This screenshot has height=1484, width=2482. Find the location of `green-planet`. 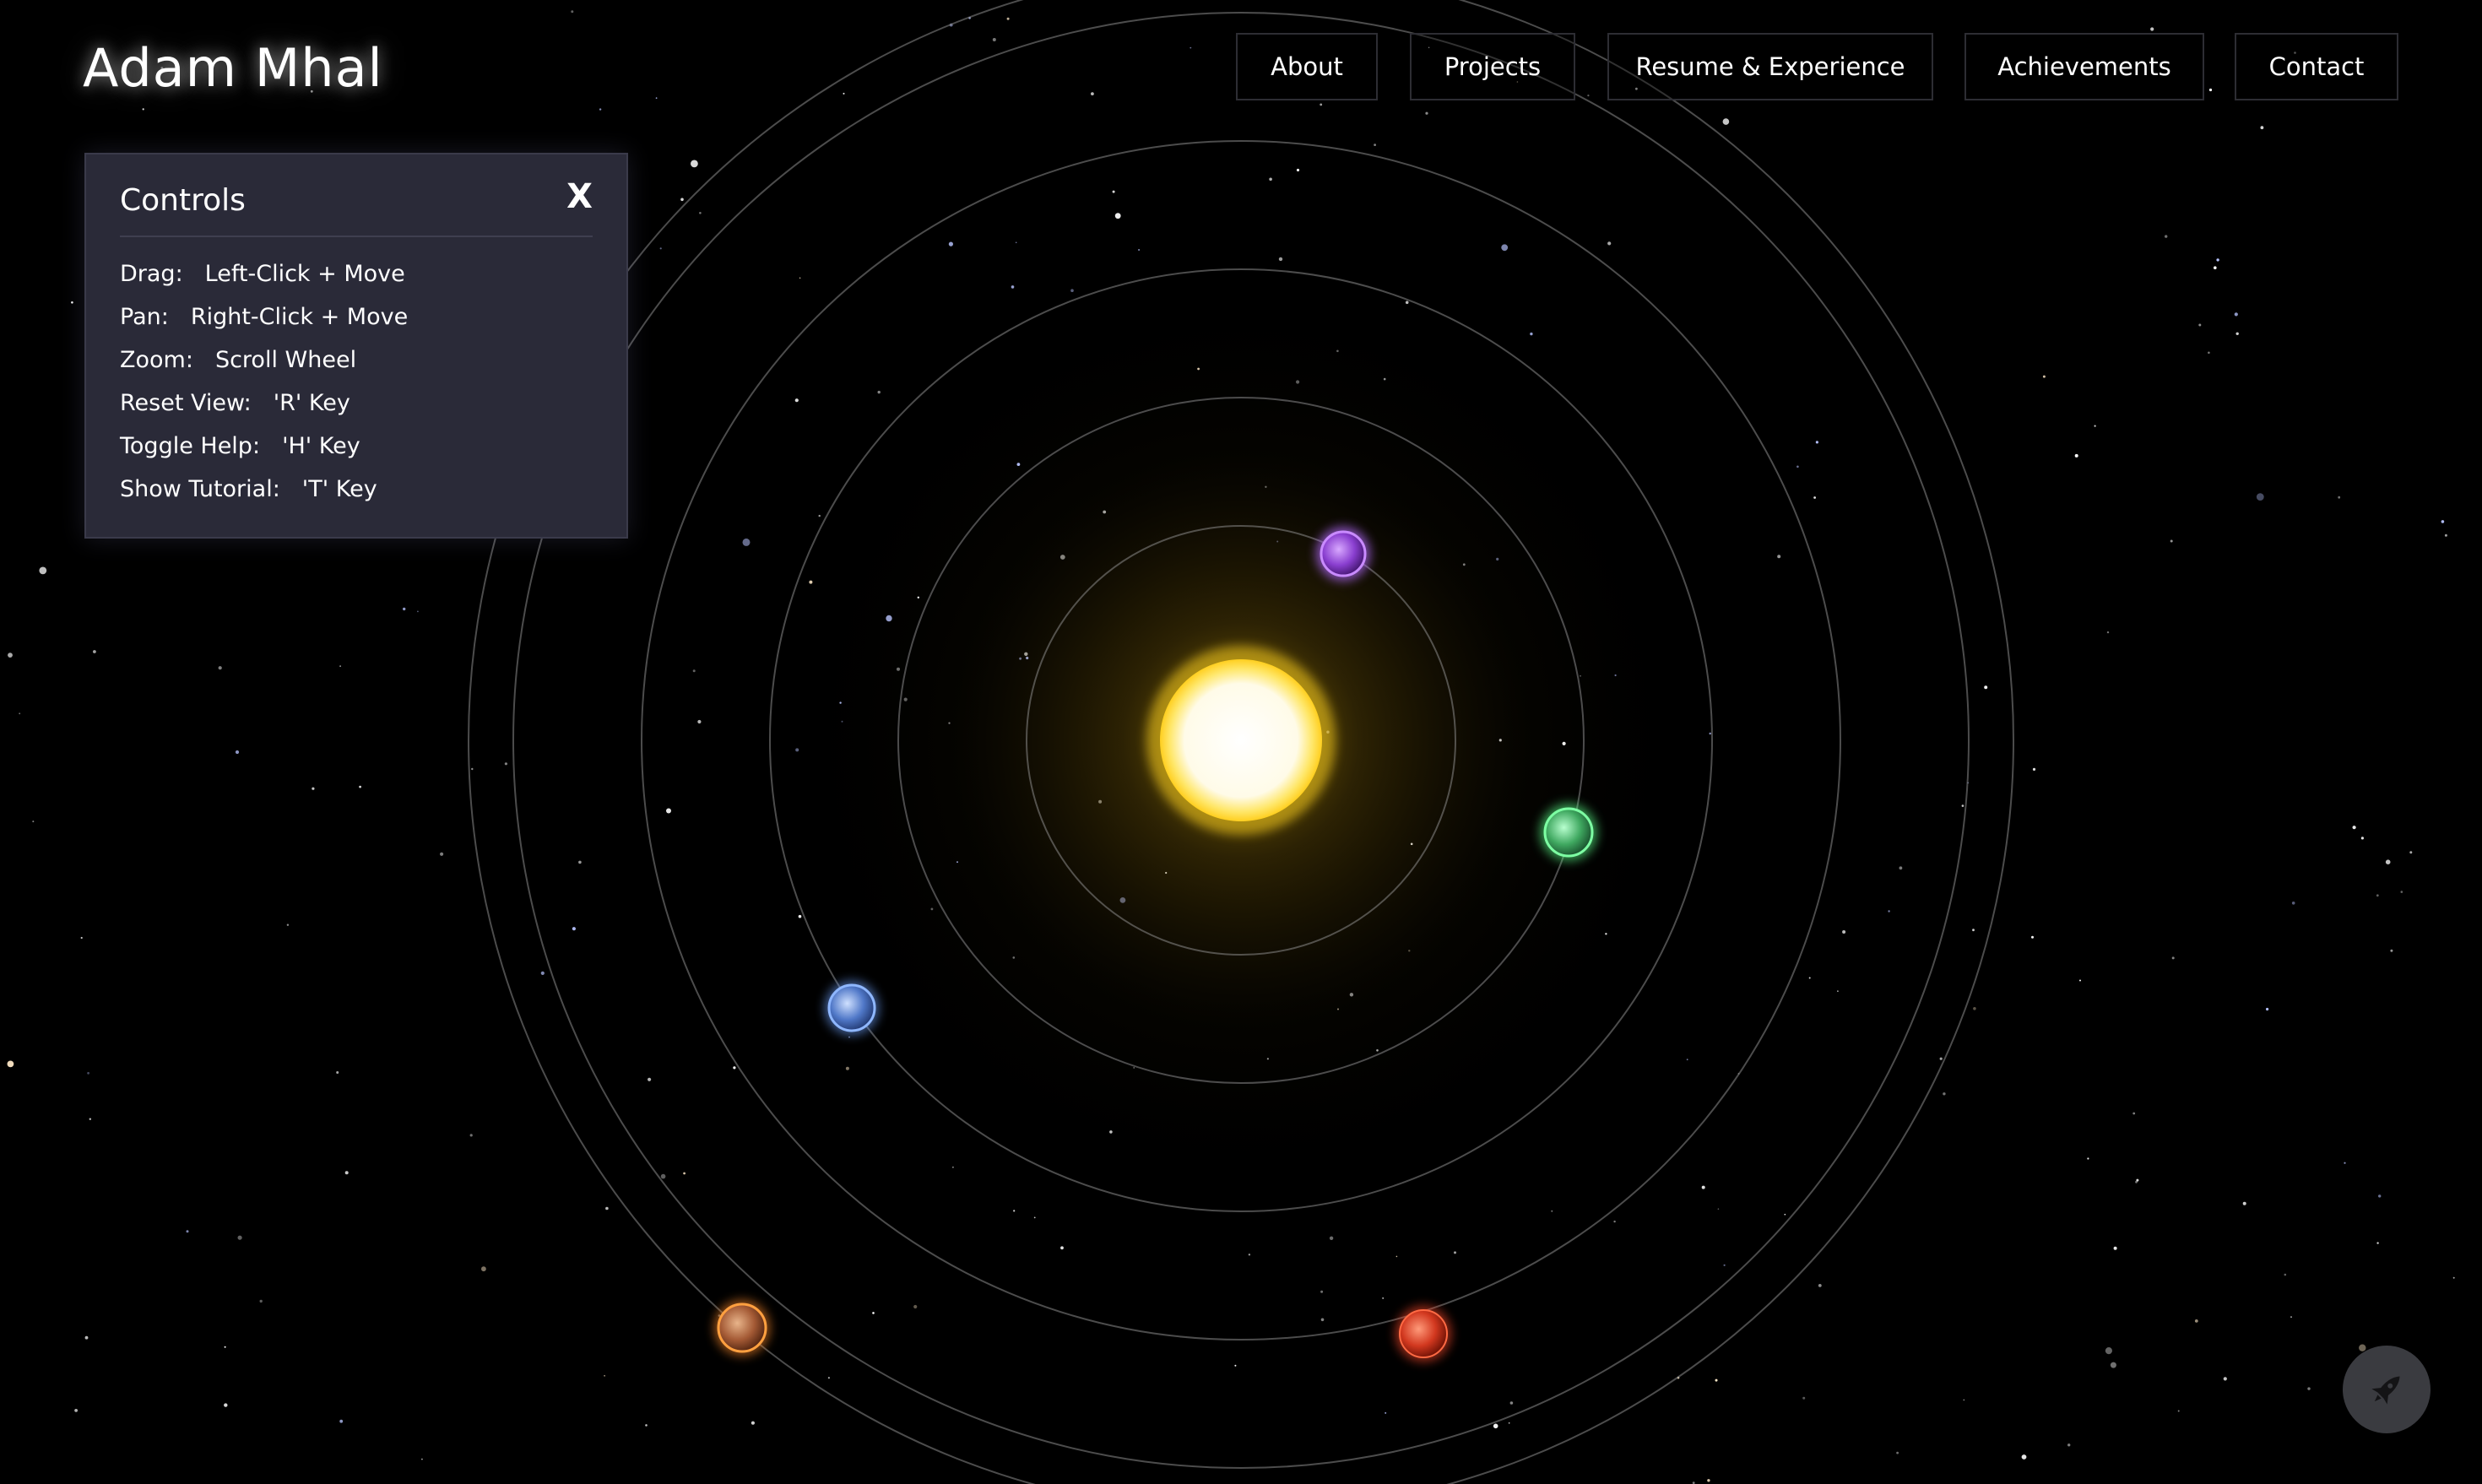

green-planet is located at coordinates (1568, 832).